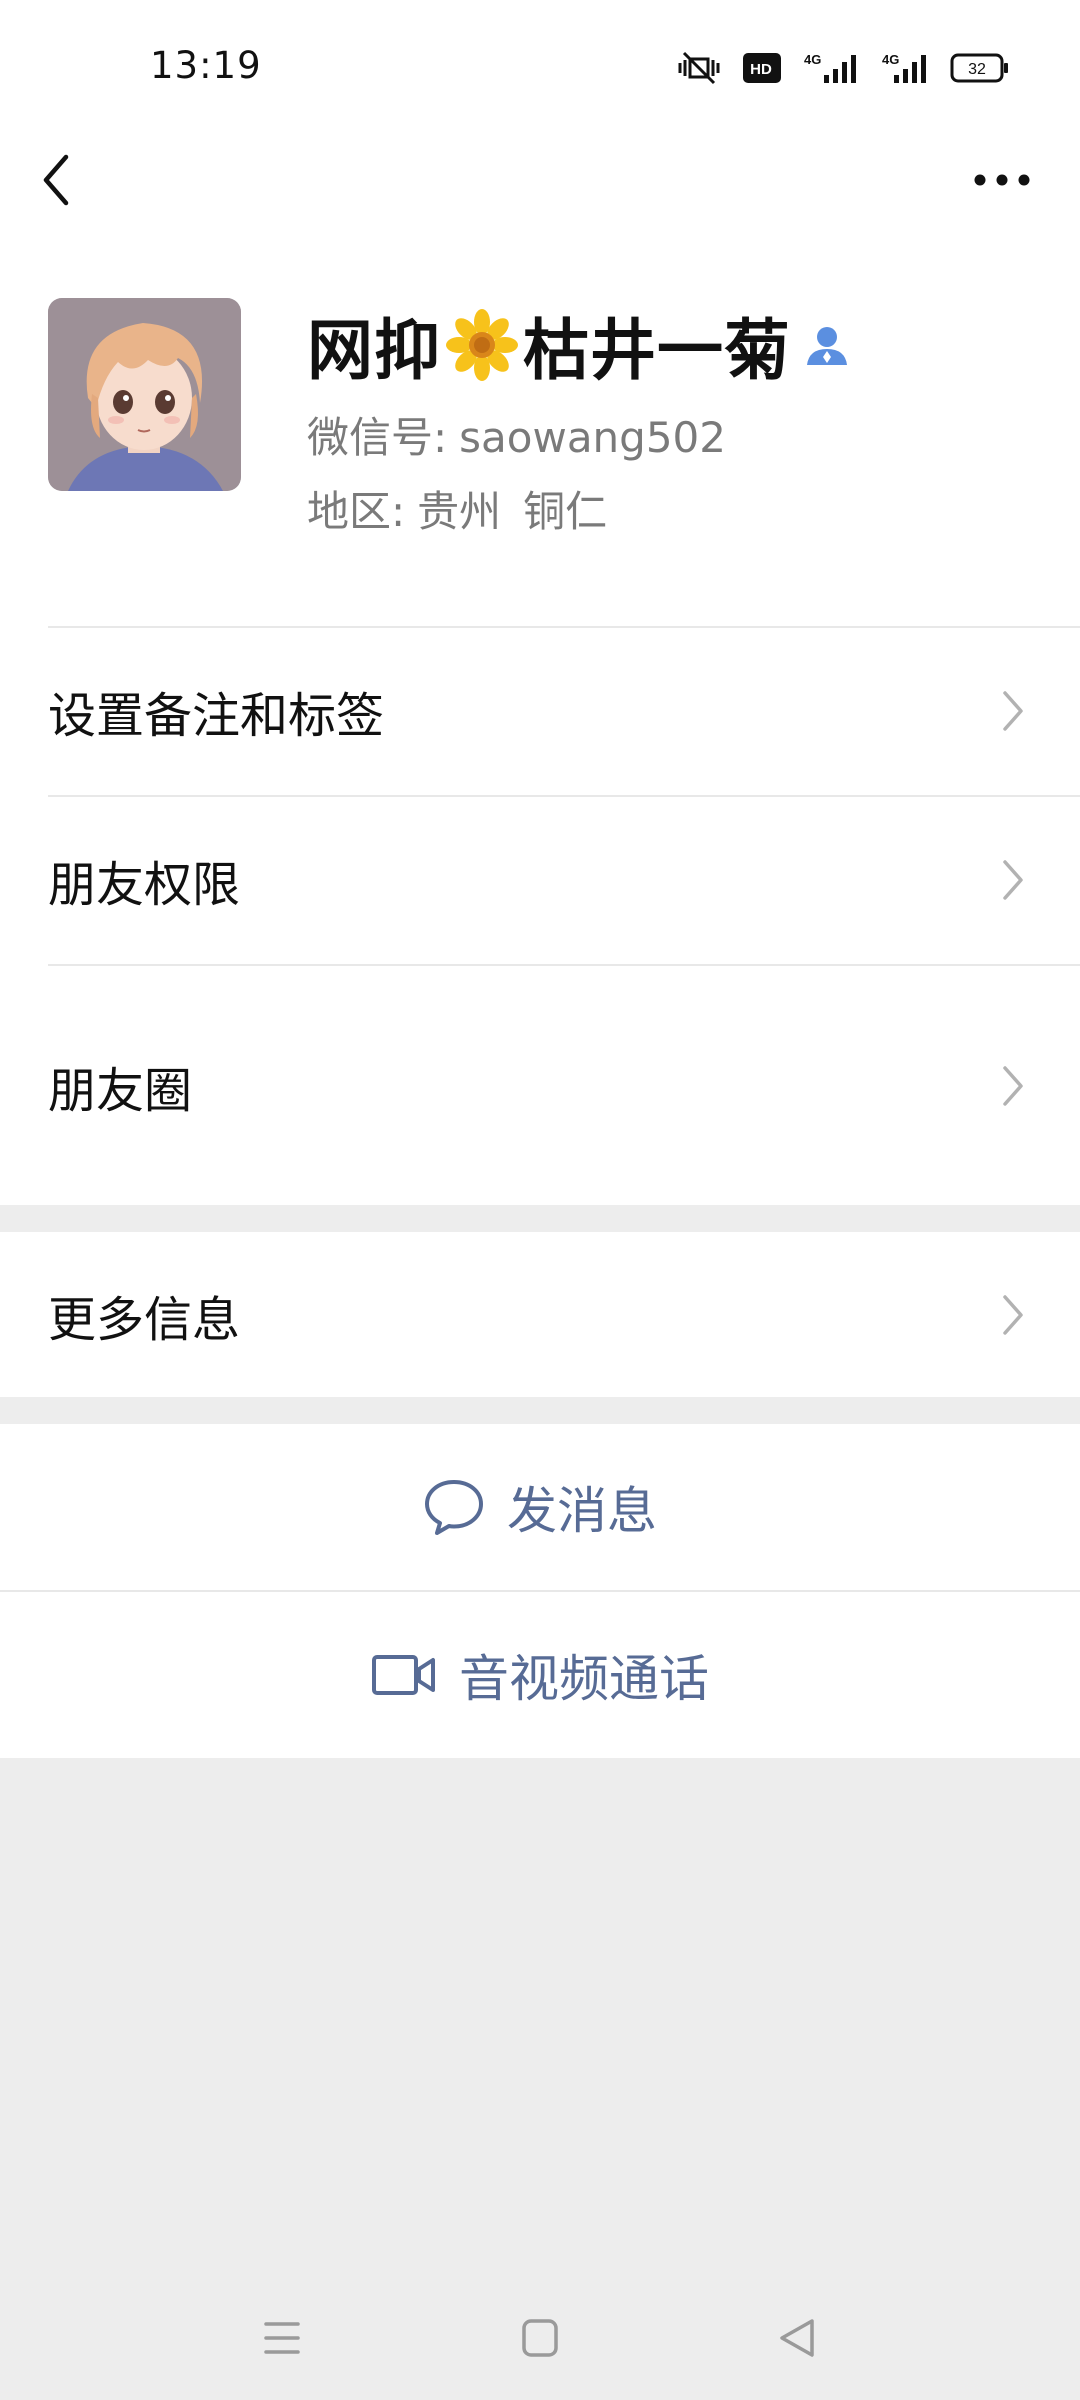 The width and height of the screenshot is (1080, 2400). What do you see at coordinates (540, 180) in the screenshot?
I see `top-header` at bounding box center [540, 180].